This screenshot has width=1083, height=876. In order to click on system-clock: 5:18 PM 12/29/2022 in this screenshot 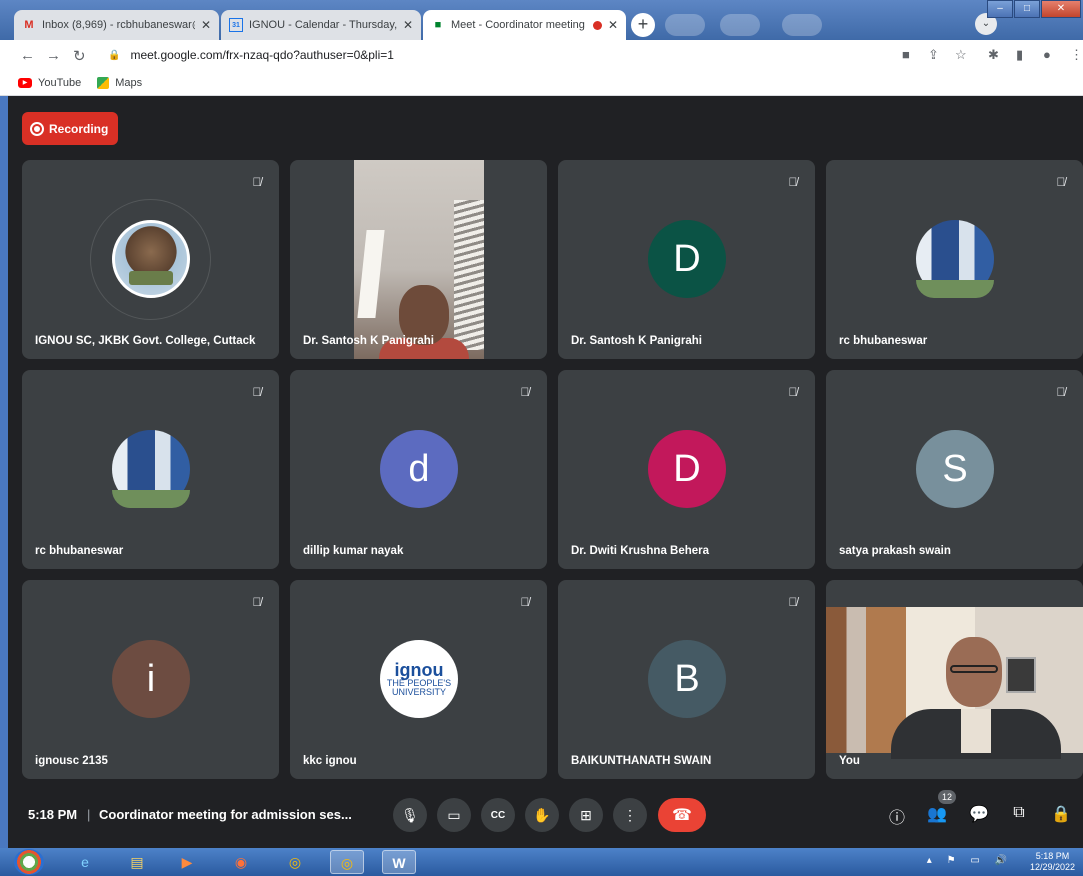, I will do `click(1052, 862)`.